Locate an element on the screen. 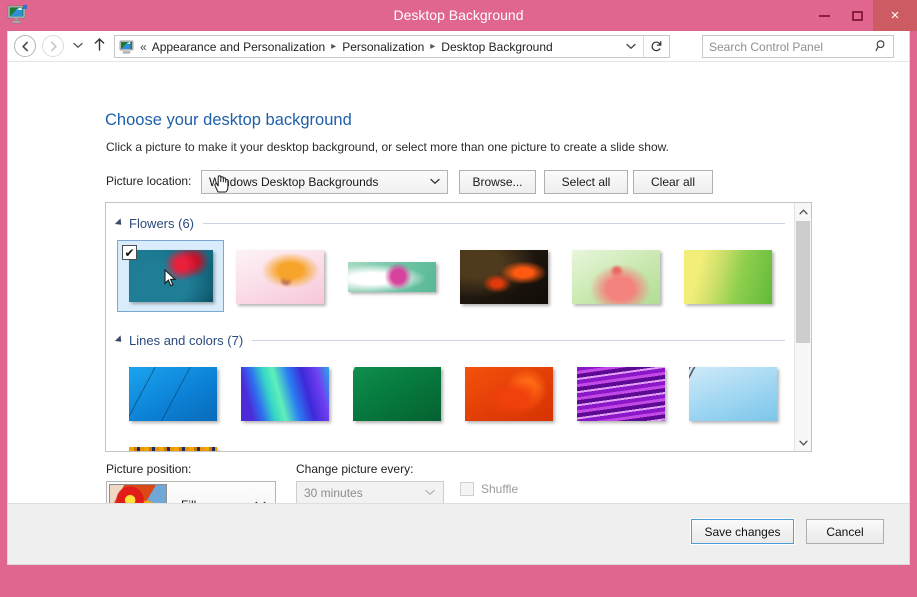  picture-location-label: Picture location: is located at coordinates (149, 181).